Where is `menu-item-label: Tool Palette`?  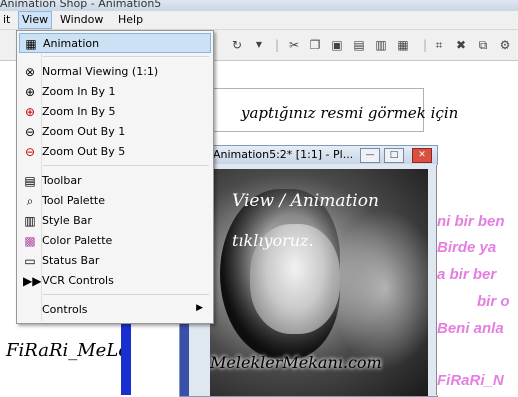 menu-item-label: Tool Palette is located at coordinates (73, 200).